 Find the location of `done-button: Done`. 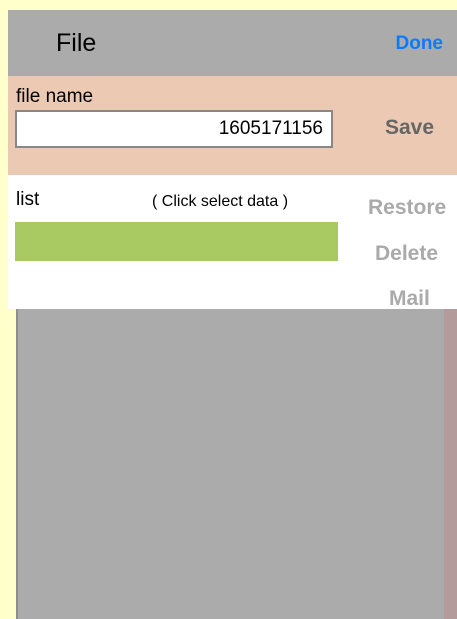

done-button: Done is located at coordinates (420, 44).